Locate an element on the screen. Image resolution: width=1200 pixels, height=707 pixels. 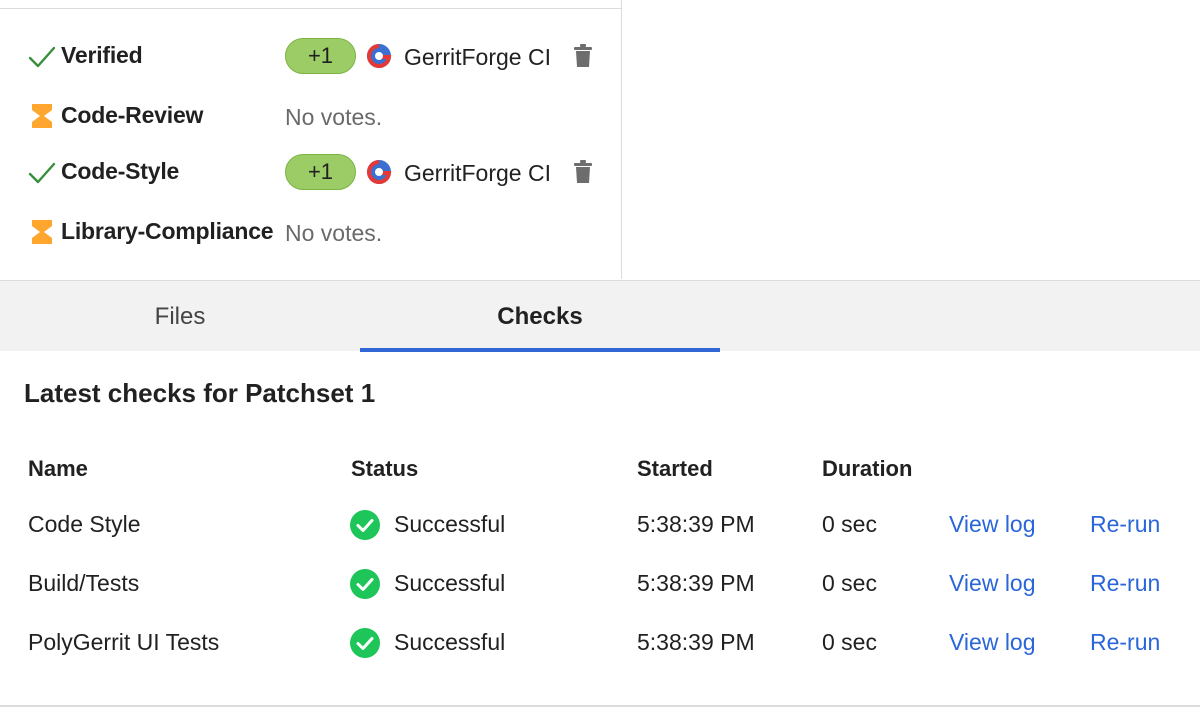
label-name: Code-Style is located at coordinates (120, 171).